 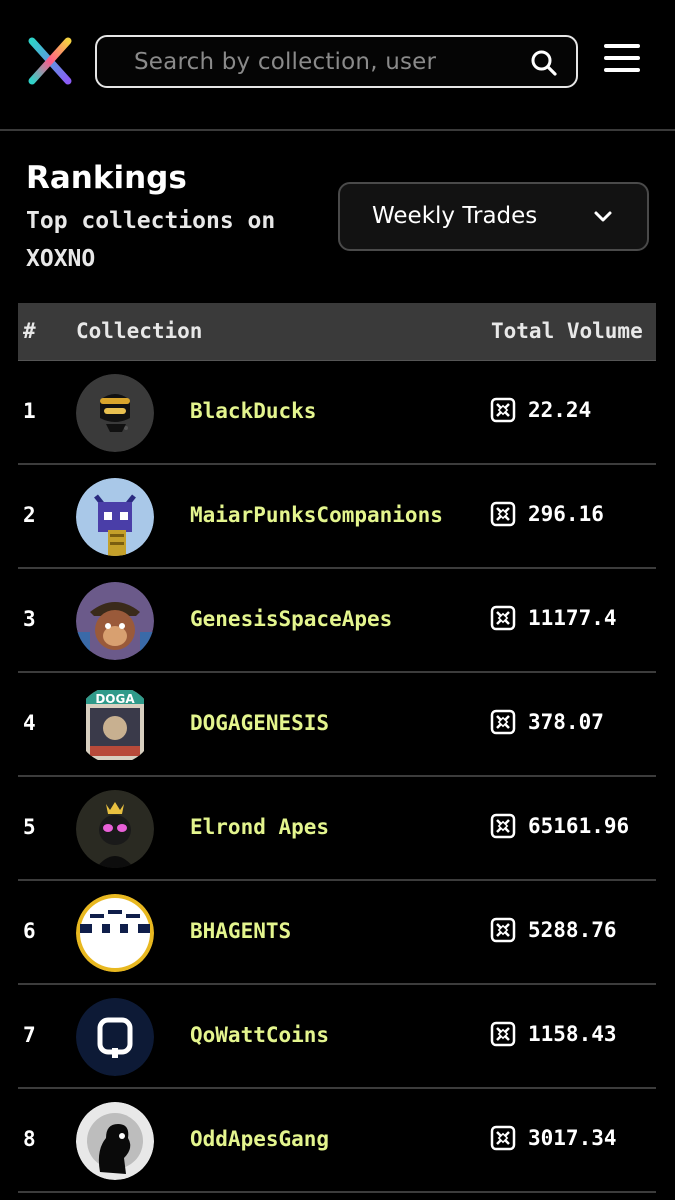 I want to click on search-placeholder: Search by collection, user, so click(x=285, y=62).